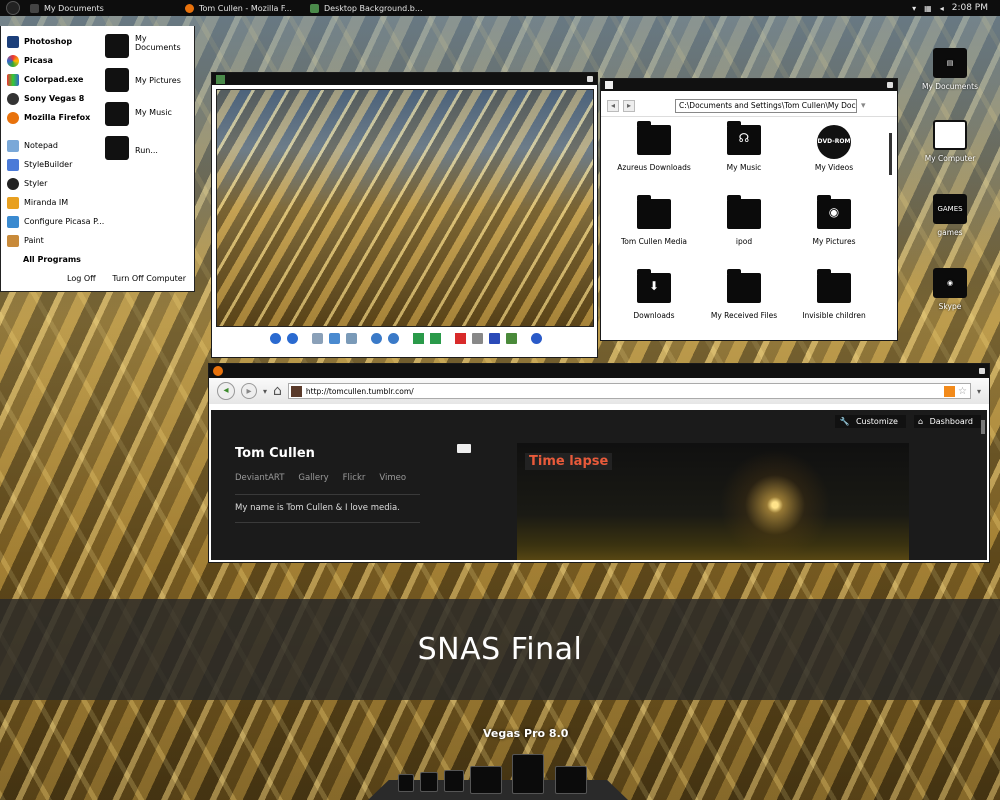  Describe the element at coordinates (13, 8) in the screenshot. I see `start-button` at that location.